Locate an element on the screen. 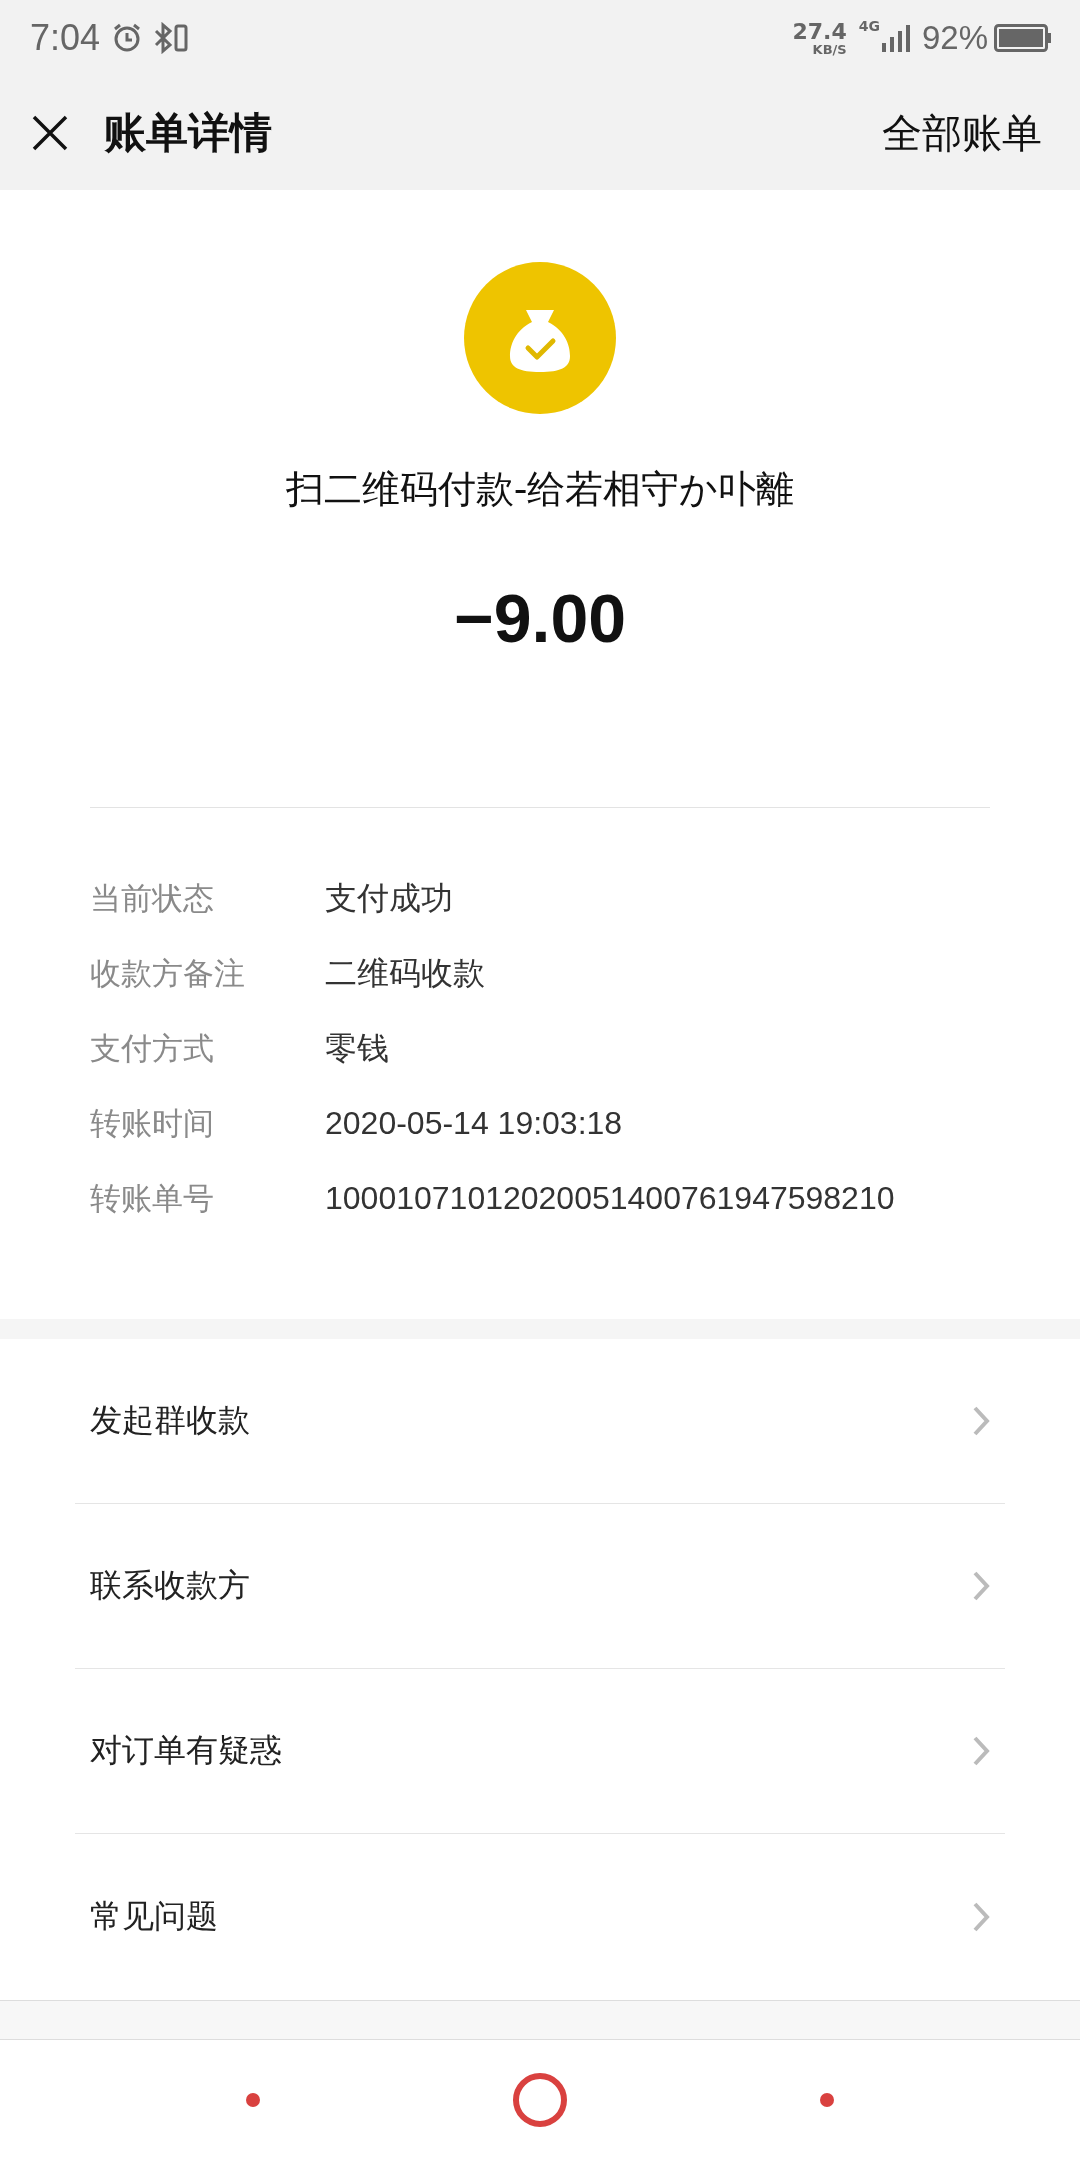 This screenshot has height=2160, width=1080. bluetooth-icon is located at coordinates (171, 38).